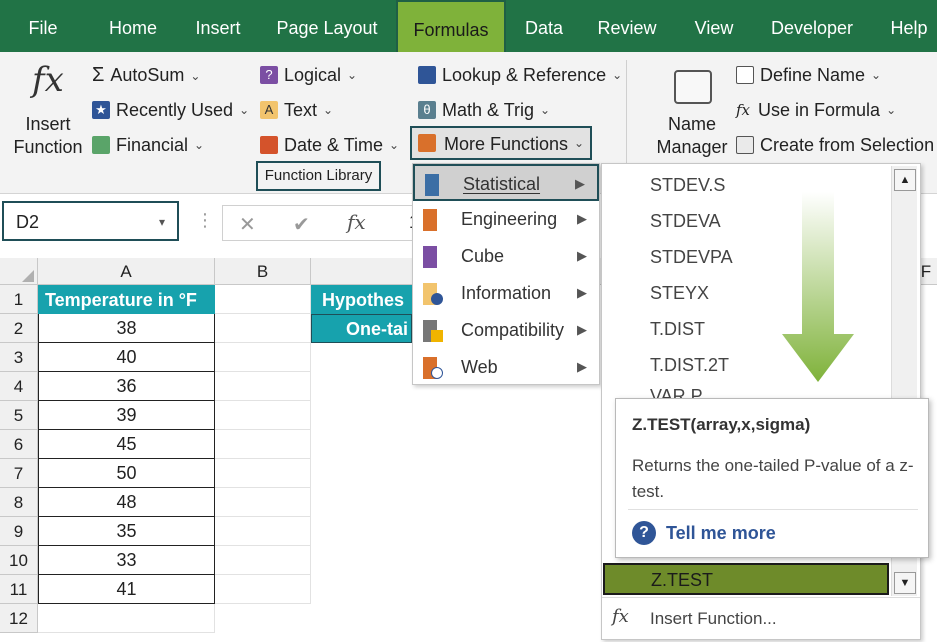 The width and height of the screenshot is (937, 642). What do you see at coordinates (161, 222) in the screenshot?
I see `chevron-down-icon: ▾` at bounding box center [161, 222].